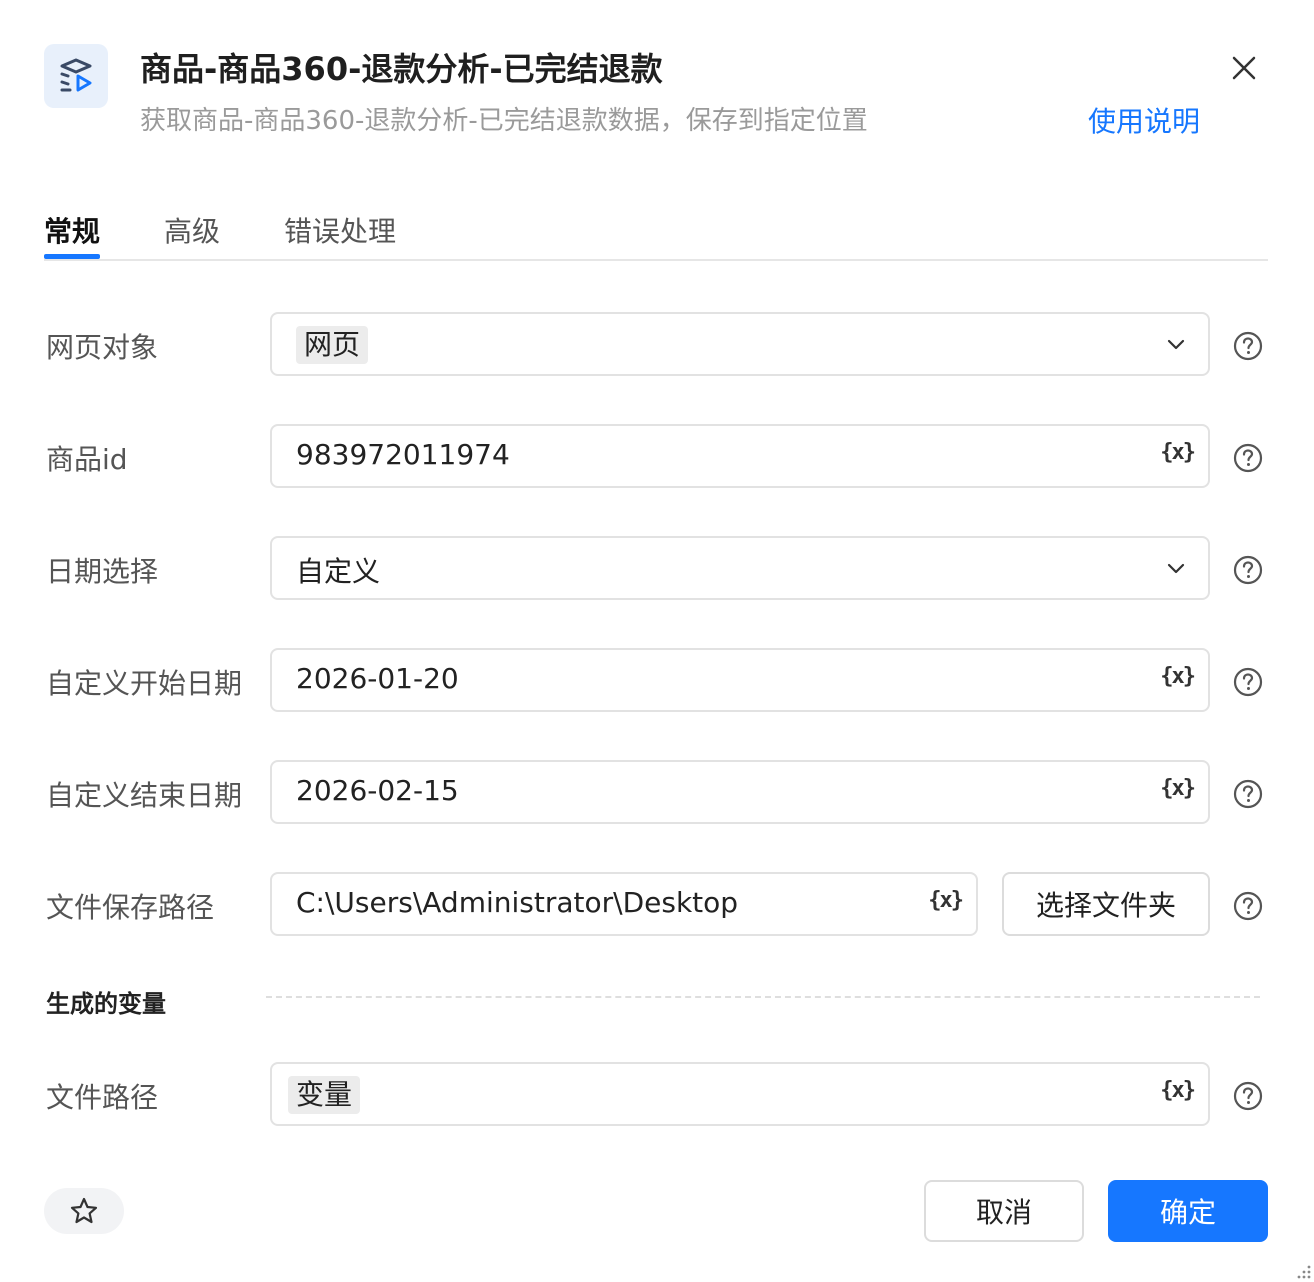 The image size is (1314, 1282). What do you see at coordinates (377, 790) in the screenshot?
I see `custom-end-value: 2026-02-15` at bounding box center [377, 790].